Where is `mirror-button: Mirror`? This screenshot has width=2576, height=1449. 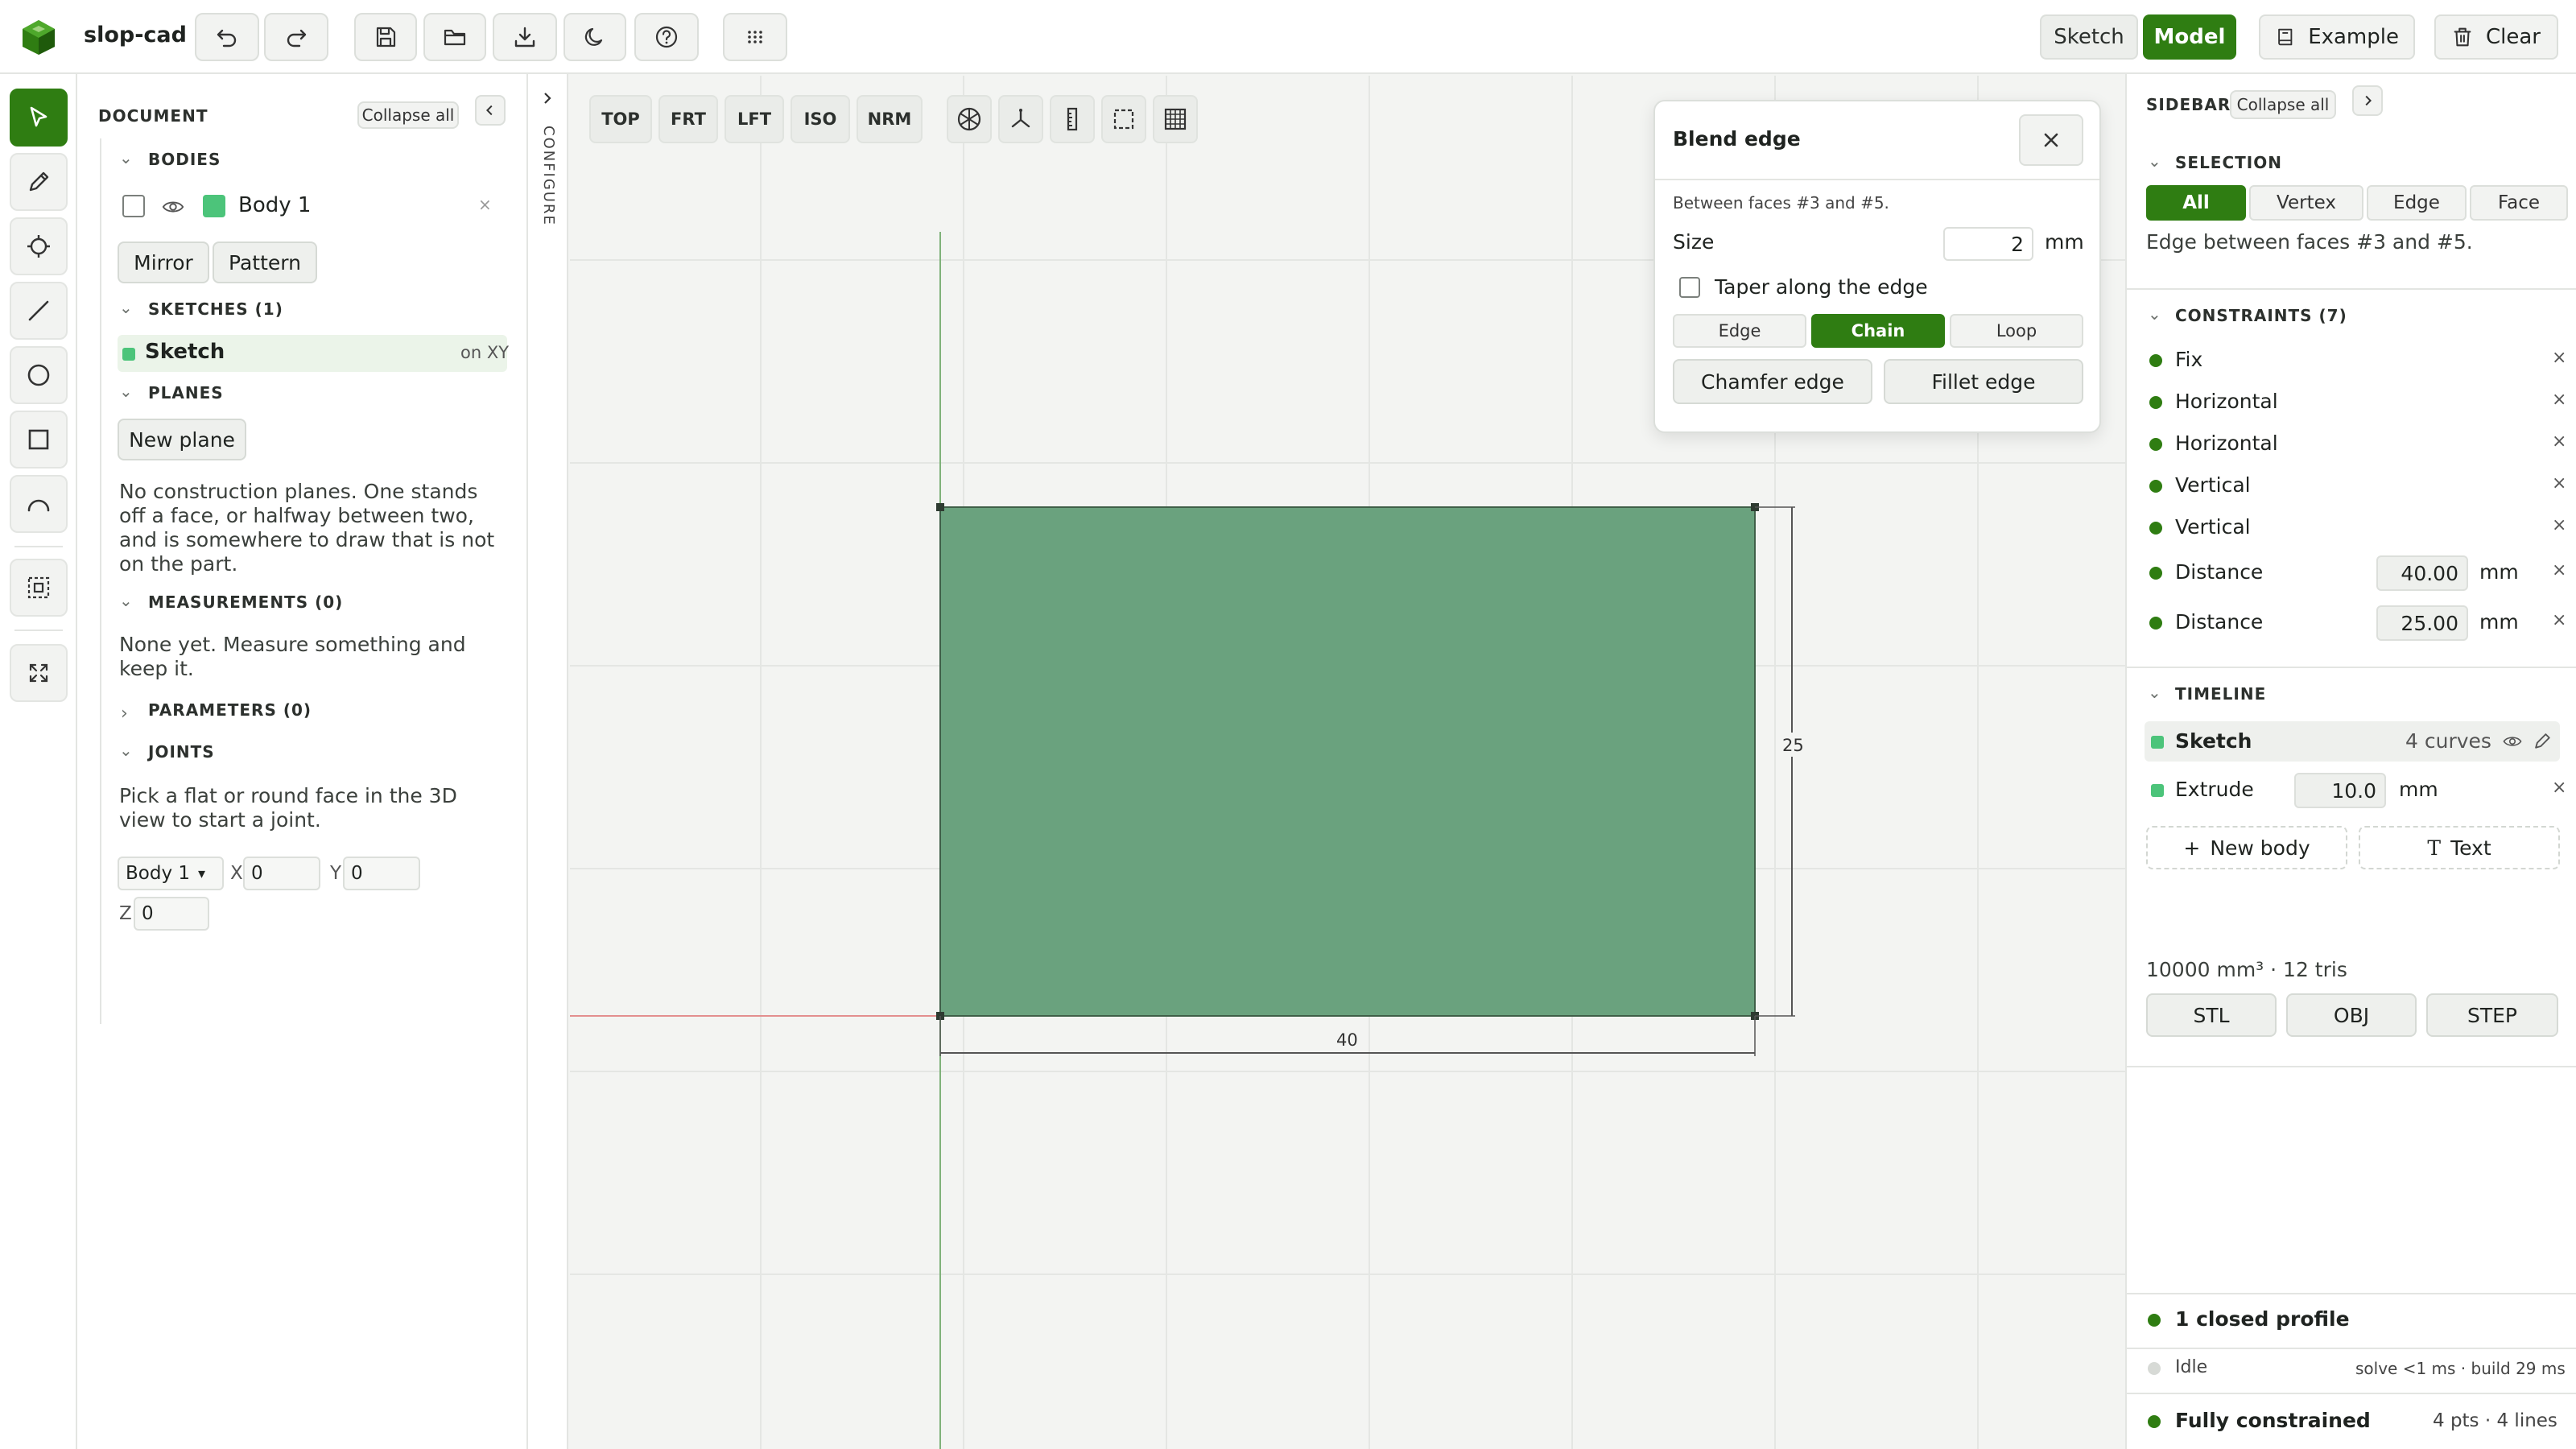
mirror-button: Mirror is located at coordinates (163, 262).